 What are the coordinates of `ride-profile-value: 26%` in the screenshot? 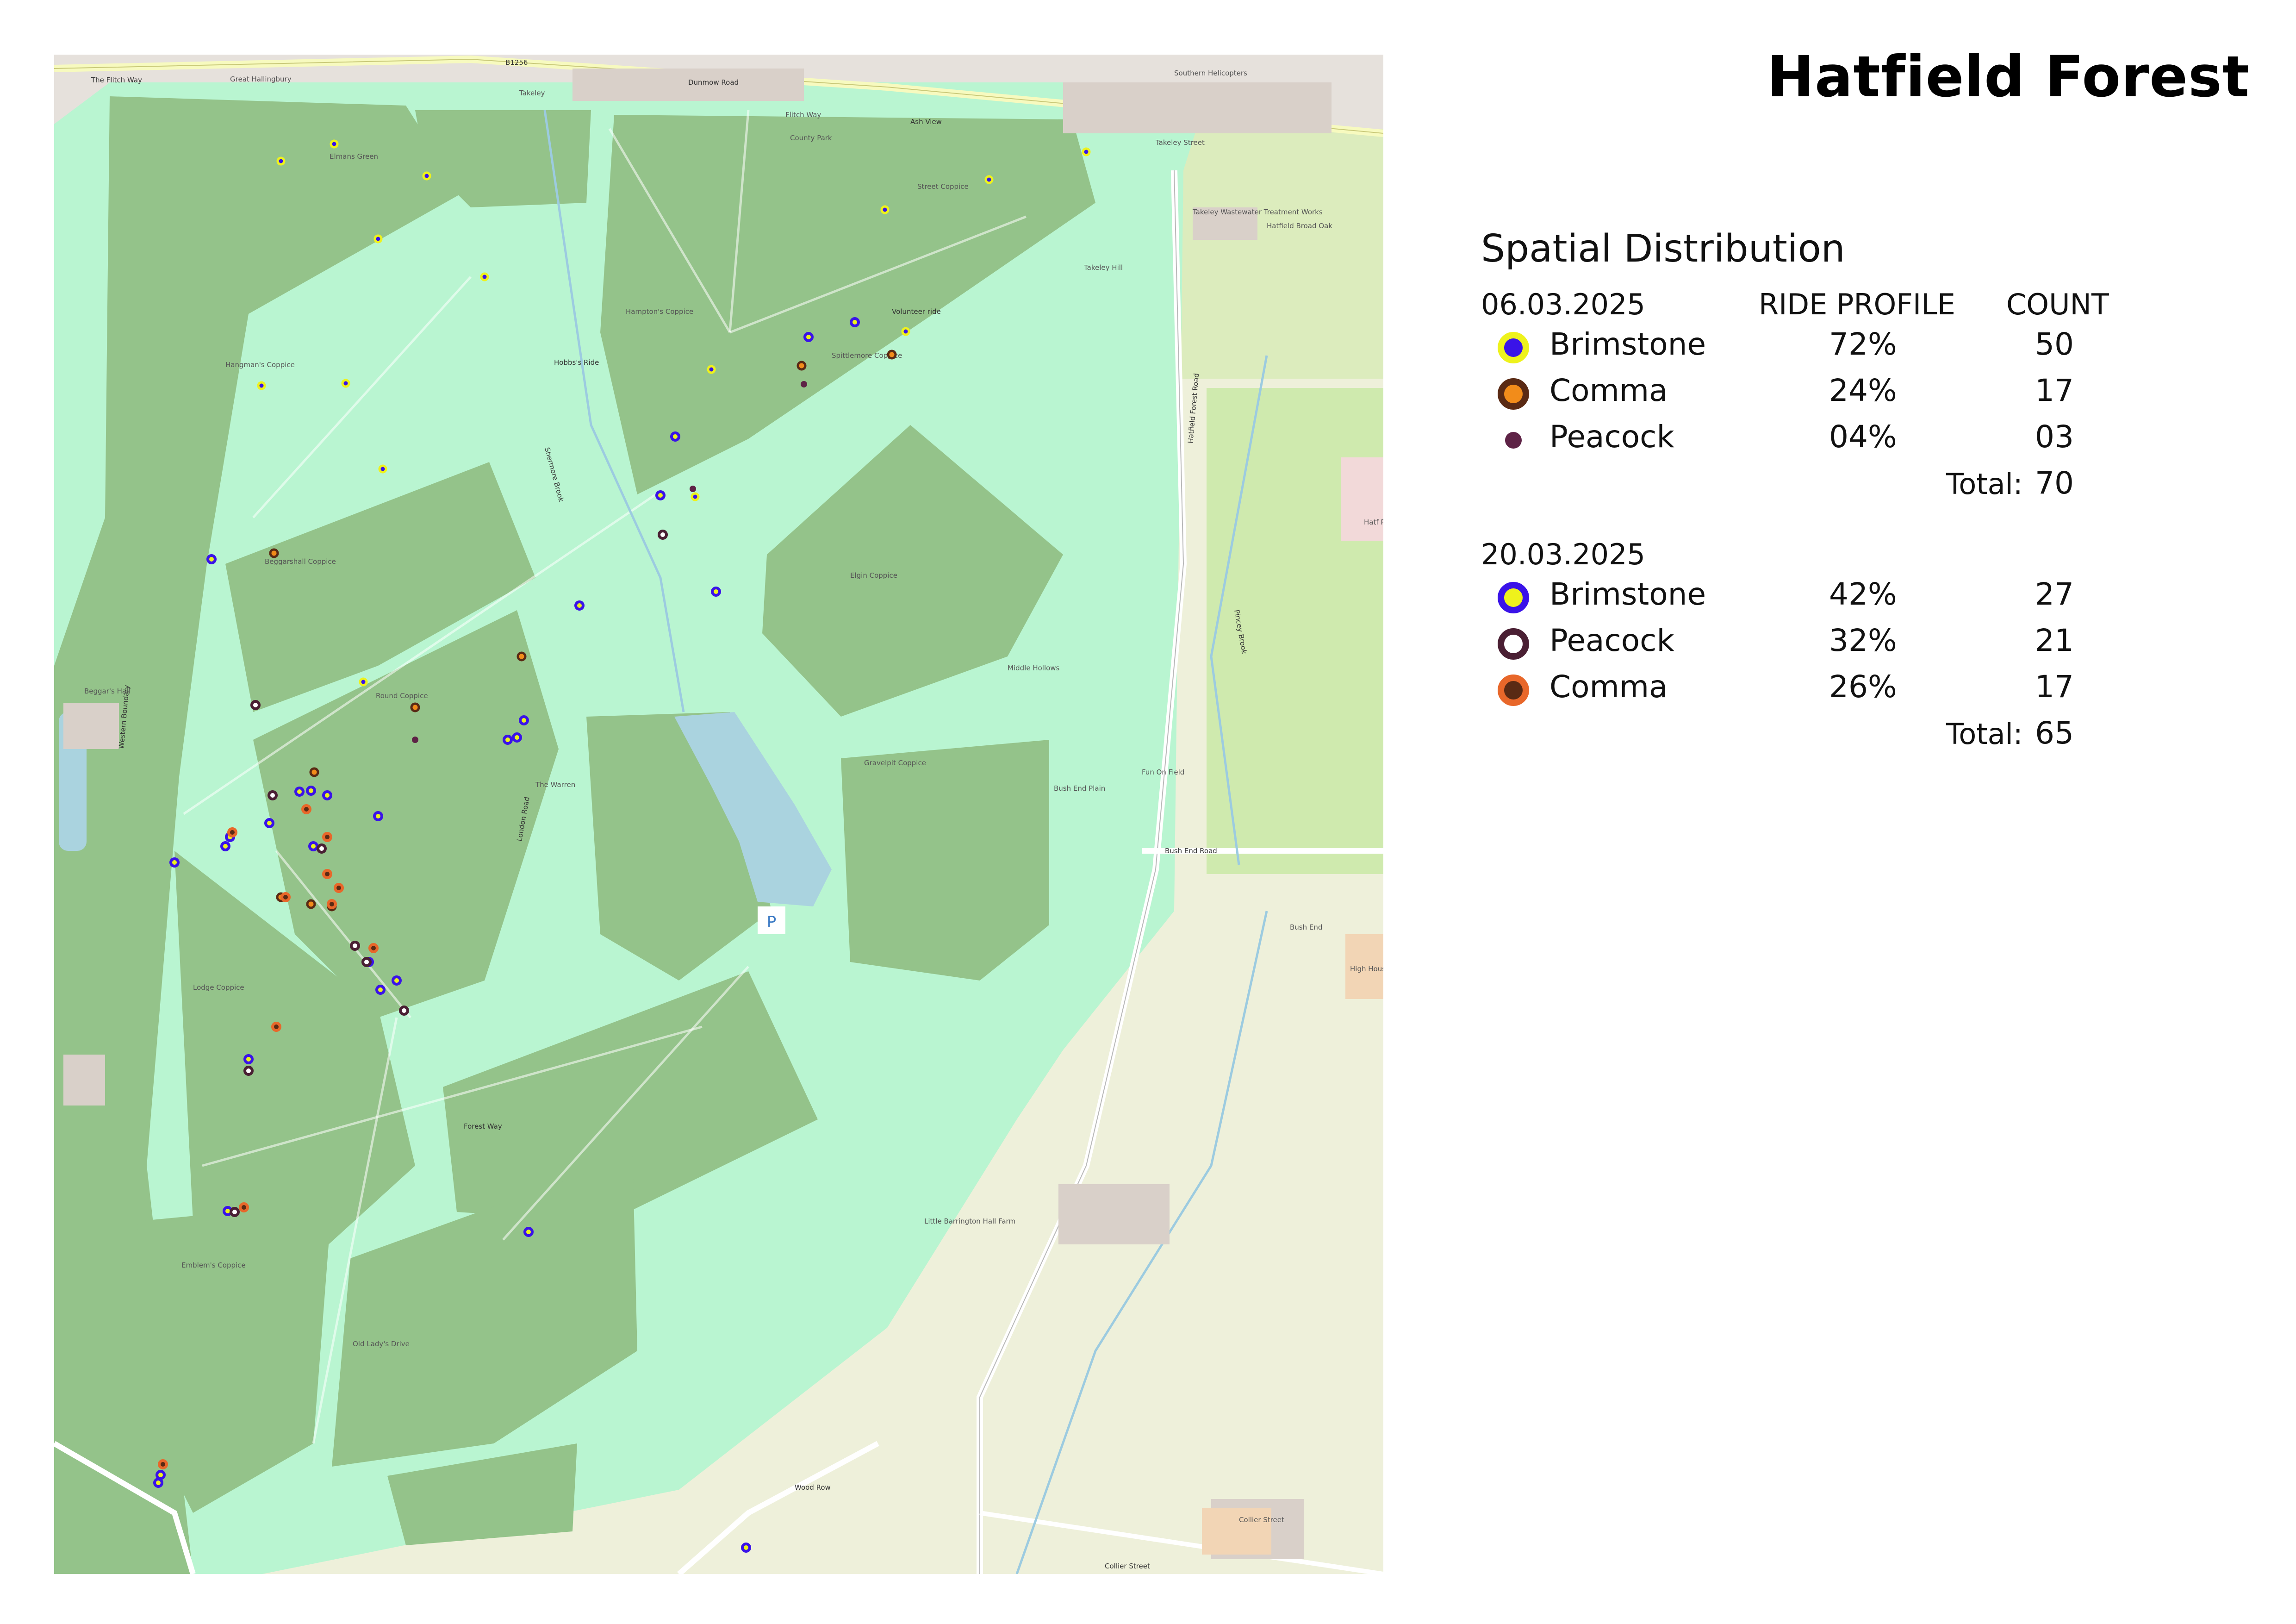 It's located at (1863, 687).